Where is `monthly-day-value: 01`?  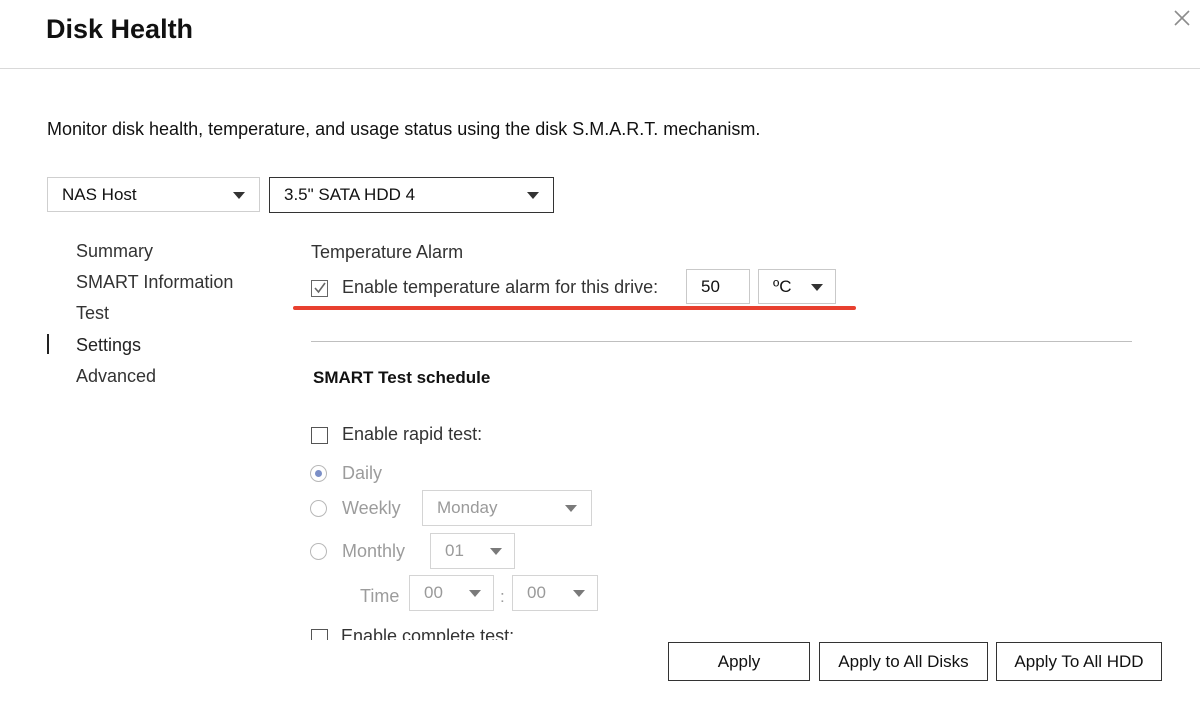 monthly-day-value: 01 is located at coordinates (454, 550).